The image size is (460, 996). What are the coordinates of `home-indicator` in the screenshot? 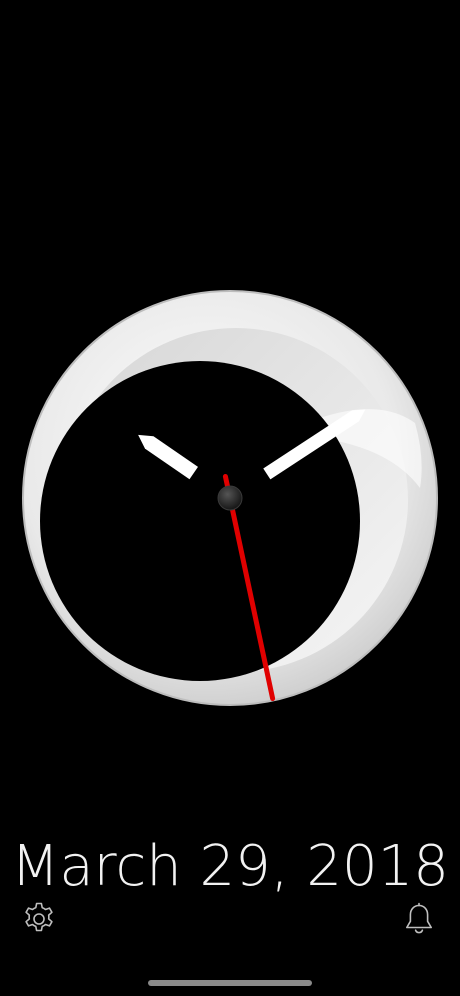 It's located at (230, 983).